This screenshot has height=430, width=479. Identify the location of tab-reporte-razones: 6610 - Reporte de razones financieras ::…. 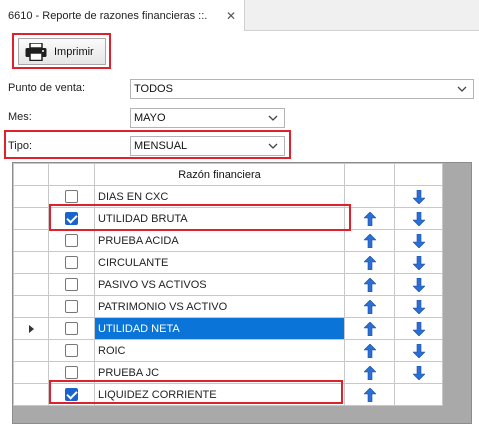
(122, 15).